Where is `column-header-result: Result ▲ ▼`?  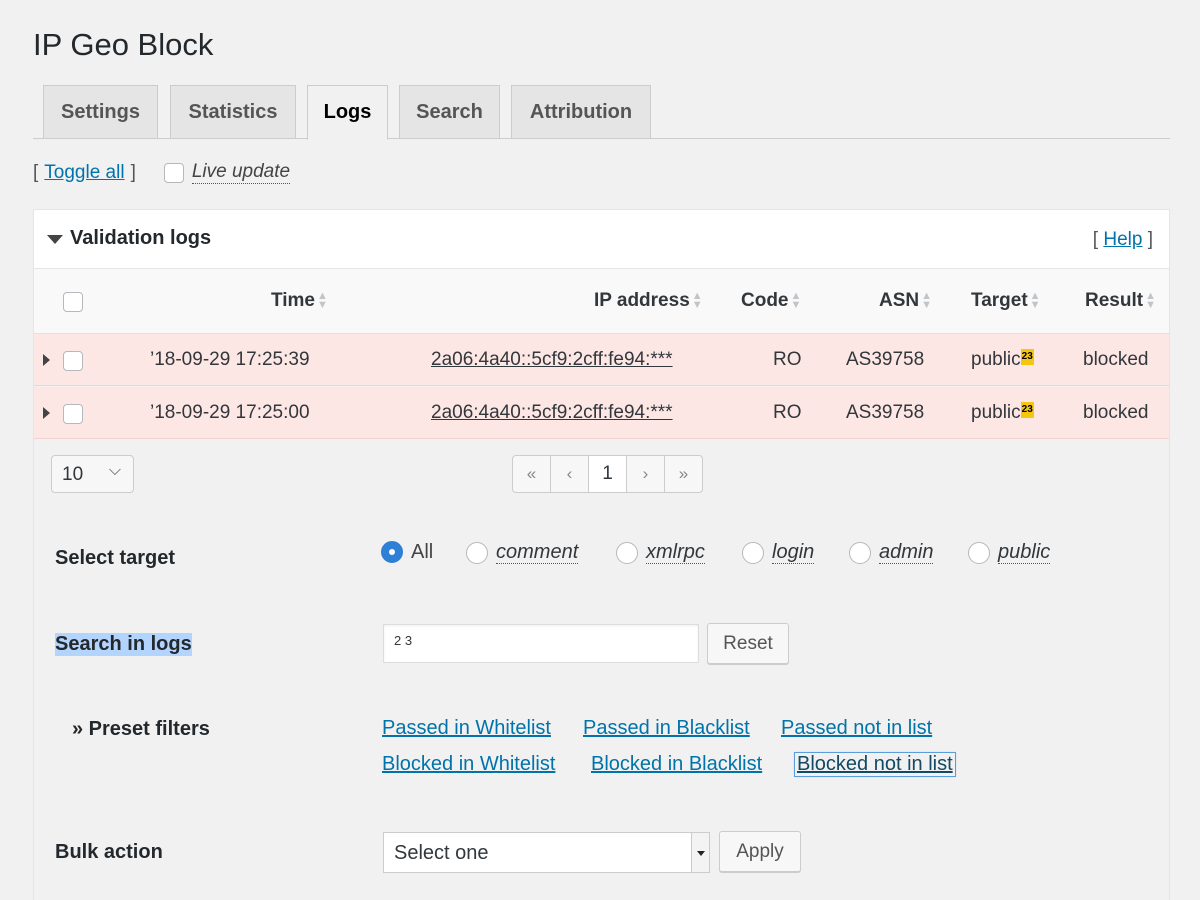
column-header-result: Result ▲ ▼ is located at coordinates (1120, 301).